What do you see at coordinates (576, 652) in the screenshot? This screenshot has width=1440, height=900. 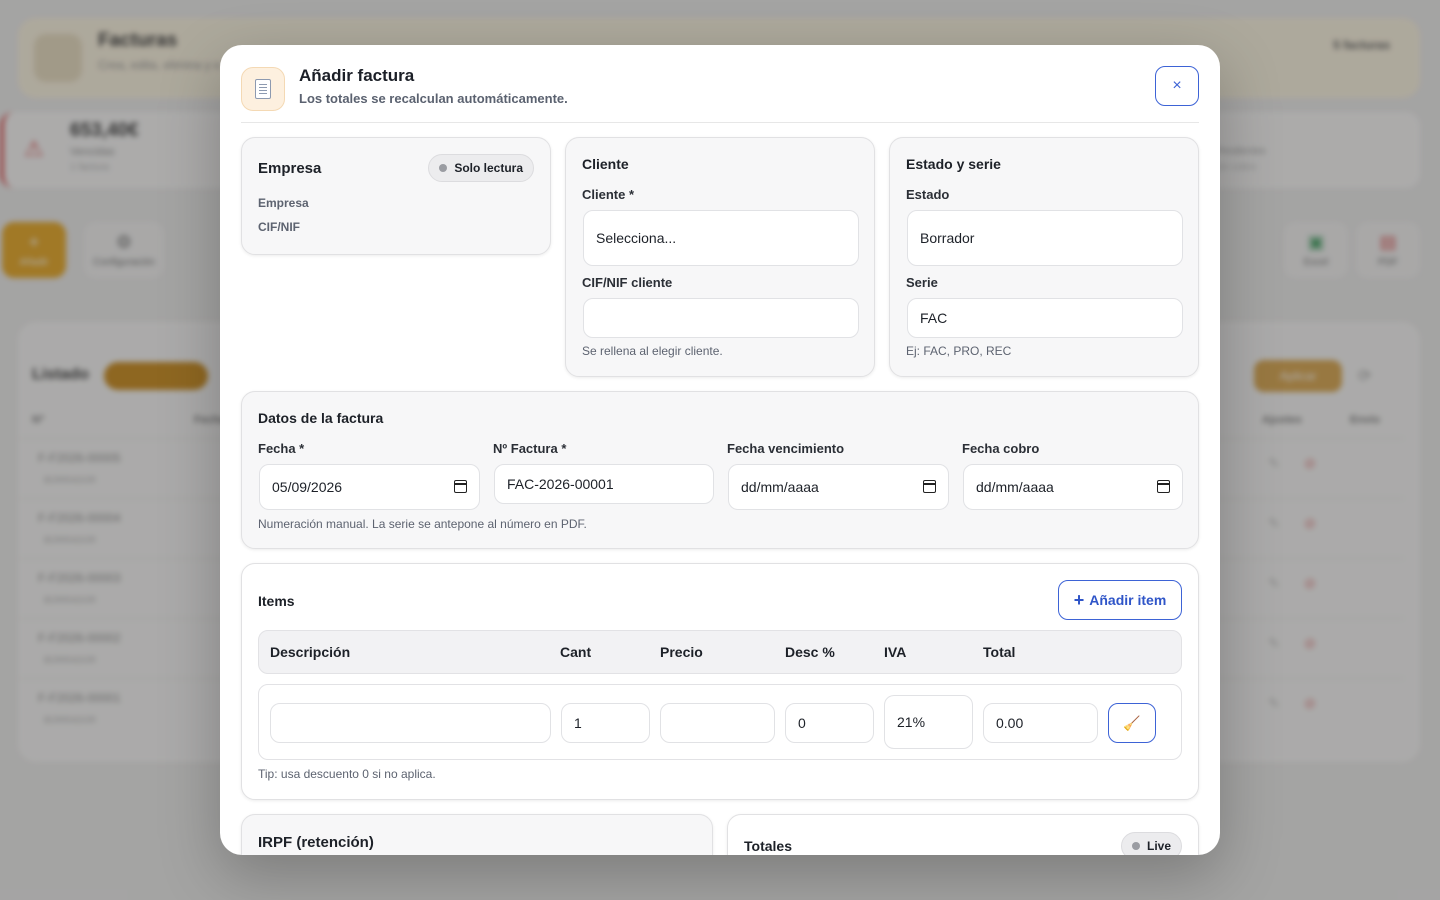 I see `col-cant: Cant` at bounding box center [576, 652].